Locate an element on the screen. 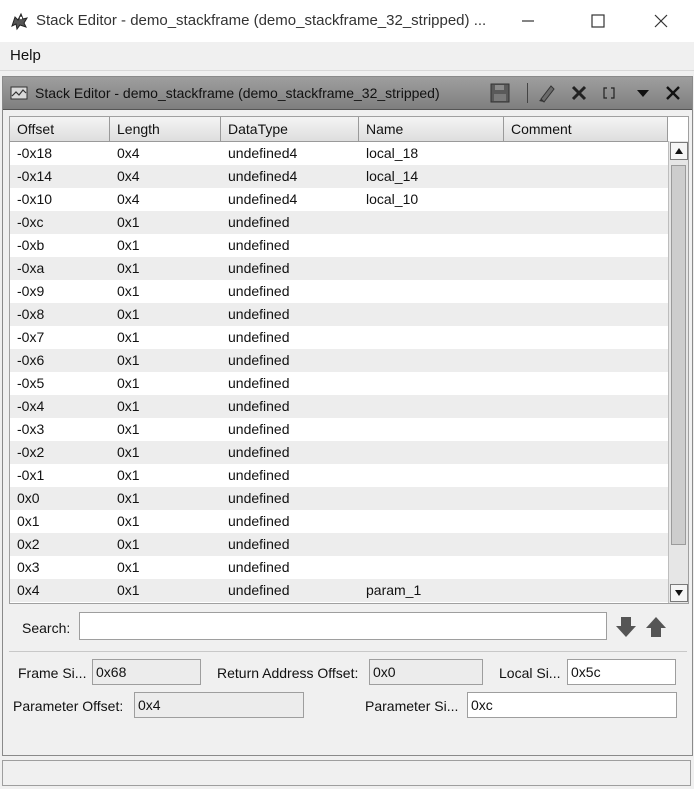 This screenshot has width=694, height=789. cell-offset: -0x3 is located at coordinates (60, 429).